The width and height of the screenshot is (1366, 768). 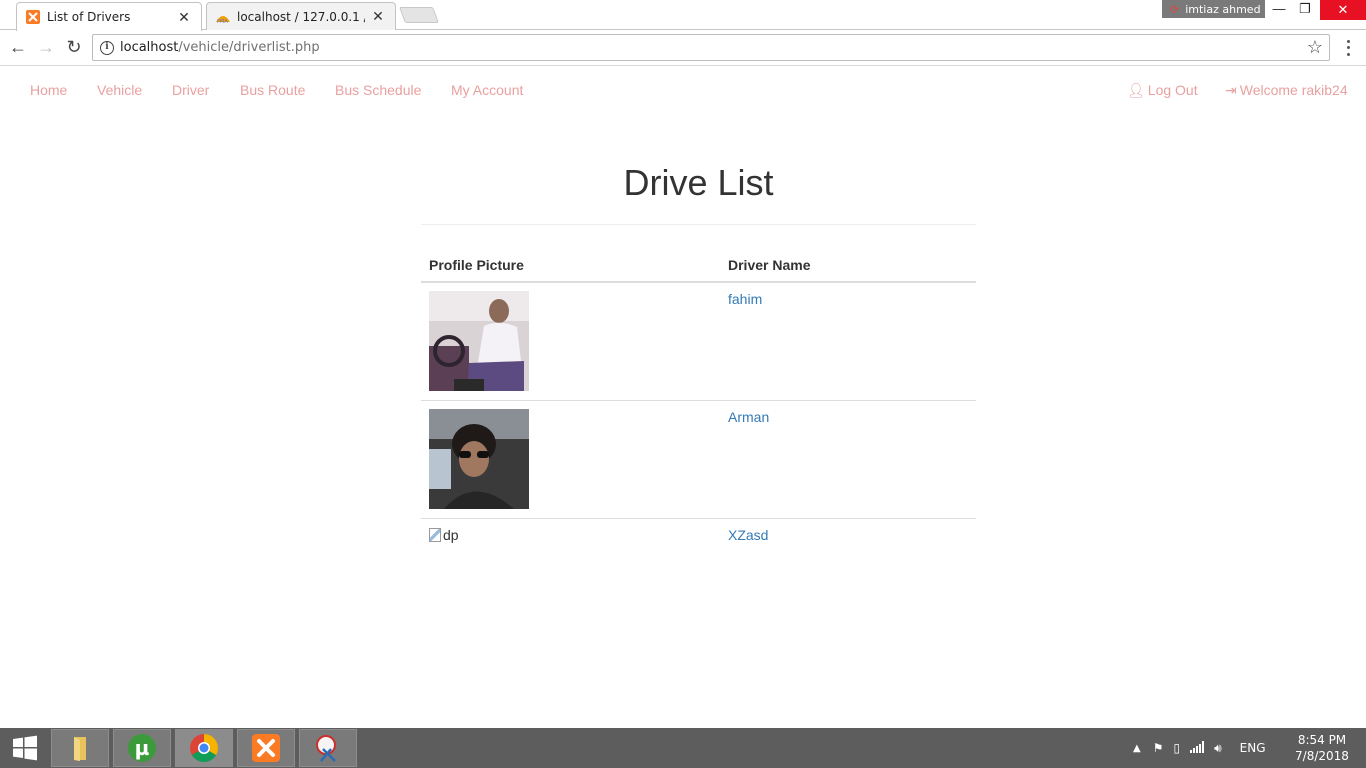 I want to click on profile-icon: ⟳, so click(x=1175, y=9).